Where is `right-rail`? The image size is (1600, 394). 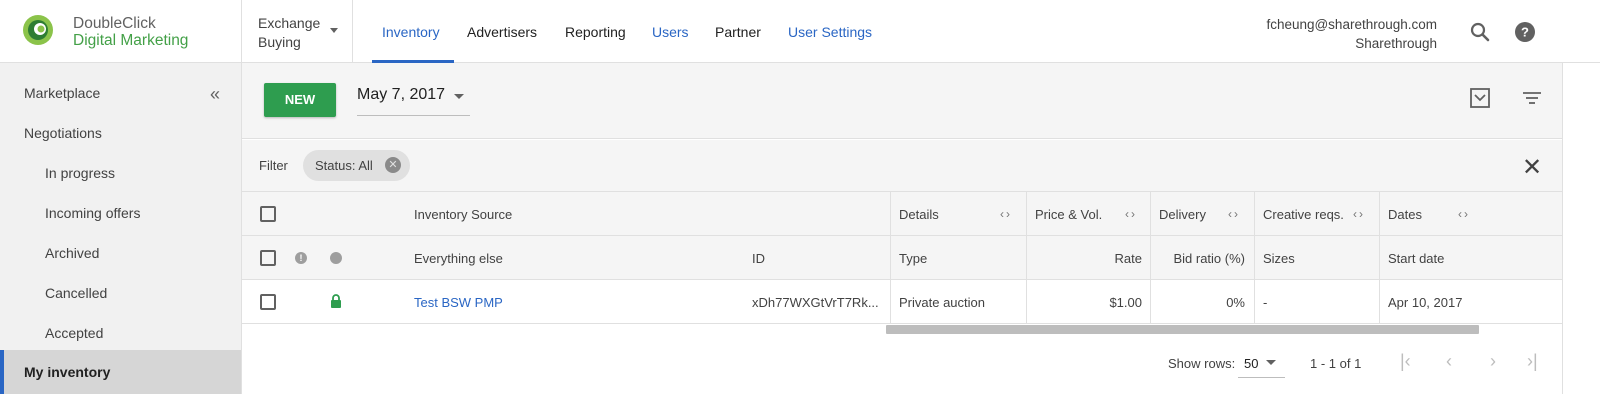 right-rail is located at coordinates (1581, 228).